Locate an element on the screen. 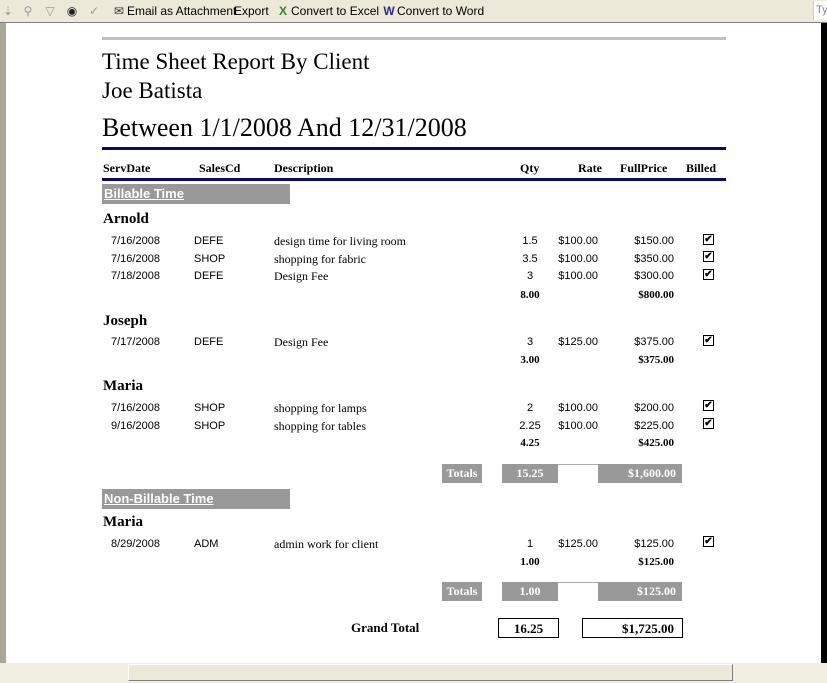 The image size is (827, 683). grand-total-qty: 16.25 is located at coordinates (528, 628).